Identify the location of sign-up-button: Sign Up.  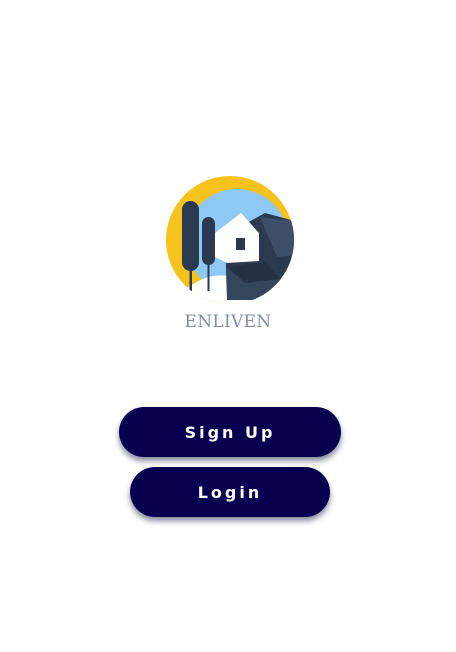
(230, 432).